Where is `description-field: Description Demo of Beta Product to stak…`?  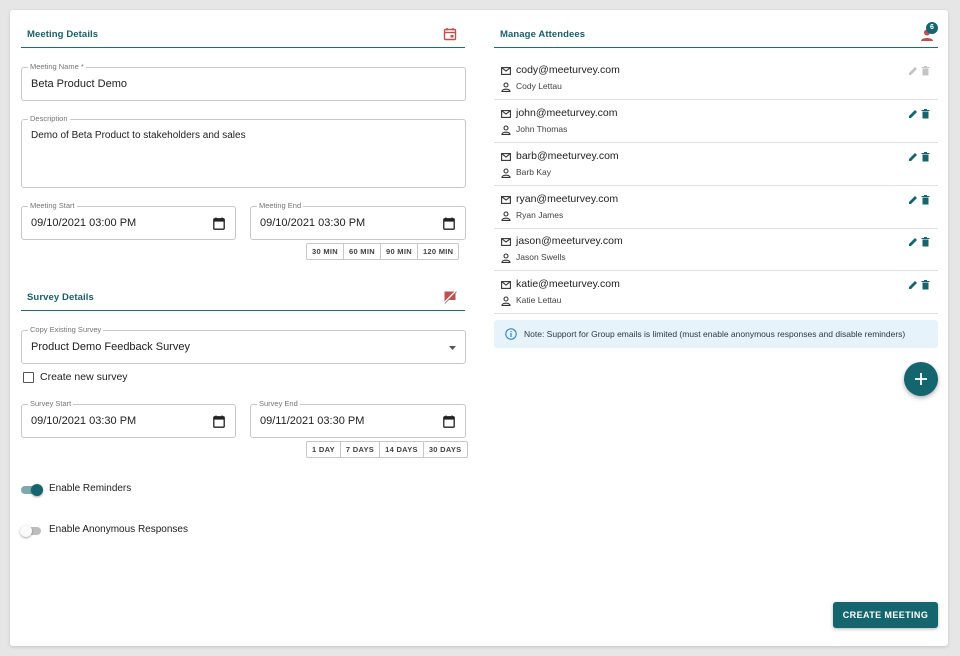
description-field: Description Demo of Beta Product to stak… is located at coordinates (243, 151).